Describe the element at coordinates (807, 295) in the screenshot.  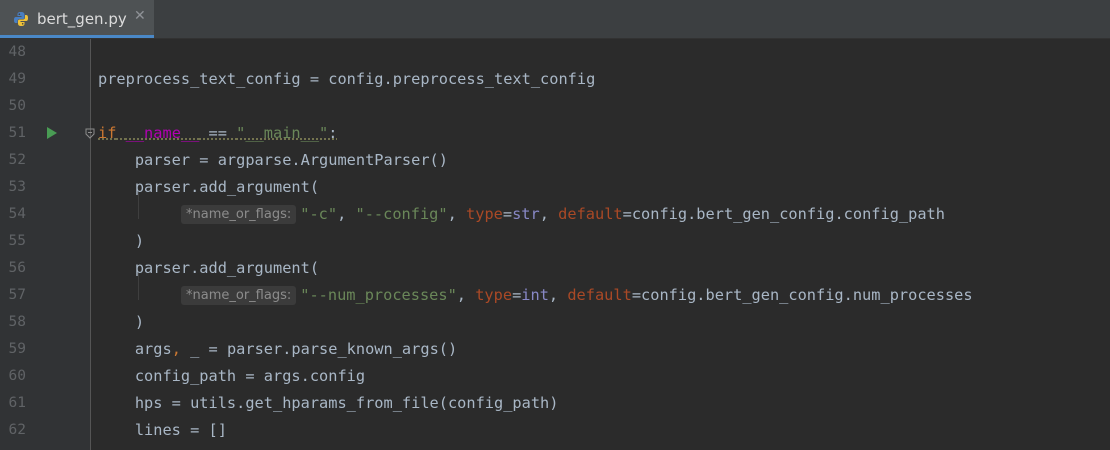
I see `code-token: config.bert_gen_config.num_processes` at that location.